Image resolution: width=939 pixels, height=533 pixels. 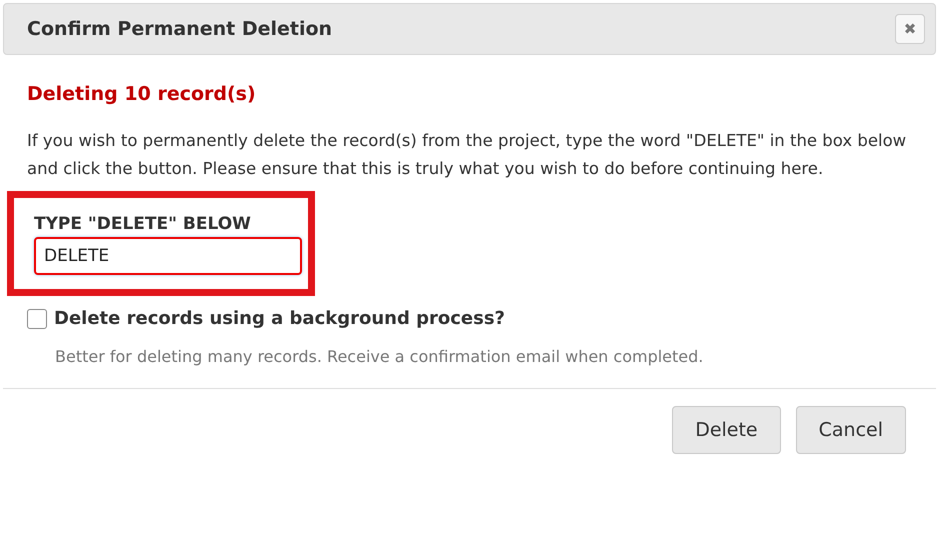 What do you see at coordinates (37, 318) in the screenshot?
I see `checkbox` at bounding box center [37, 318].